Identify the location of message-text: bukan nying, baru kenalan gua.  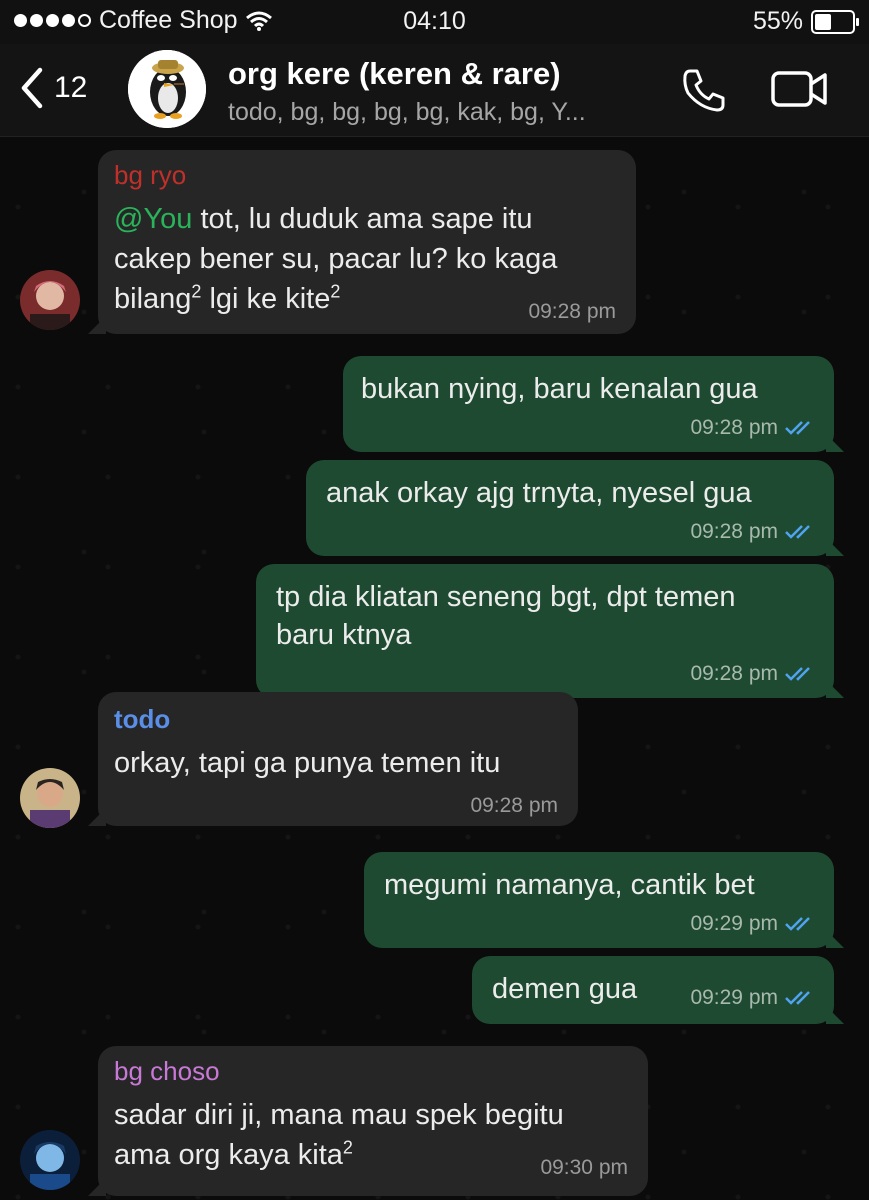
(559, 389).